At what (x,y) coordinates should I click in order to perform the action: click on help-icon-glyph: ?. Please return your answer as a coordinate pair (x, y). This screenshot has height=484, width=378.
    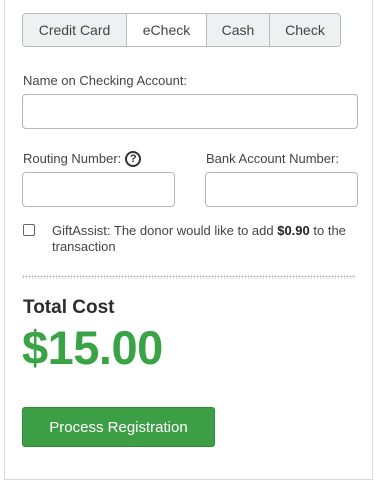
    Looking at the image, I should click on (133, 158).